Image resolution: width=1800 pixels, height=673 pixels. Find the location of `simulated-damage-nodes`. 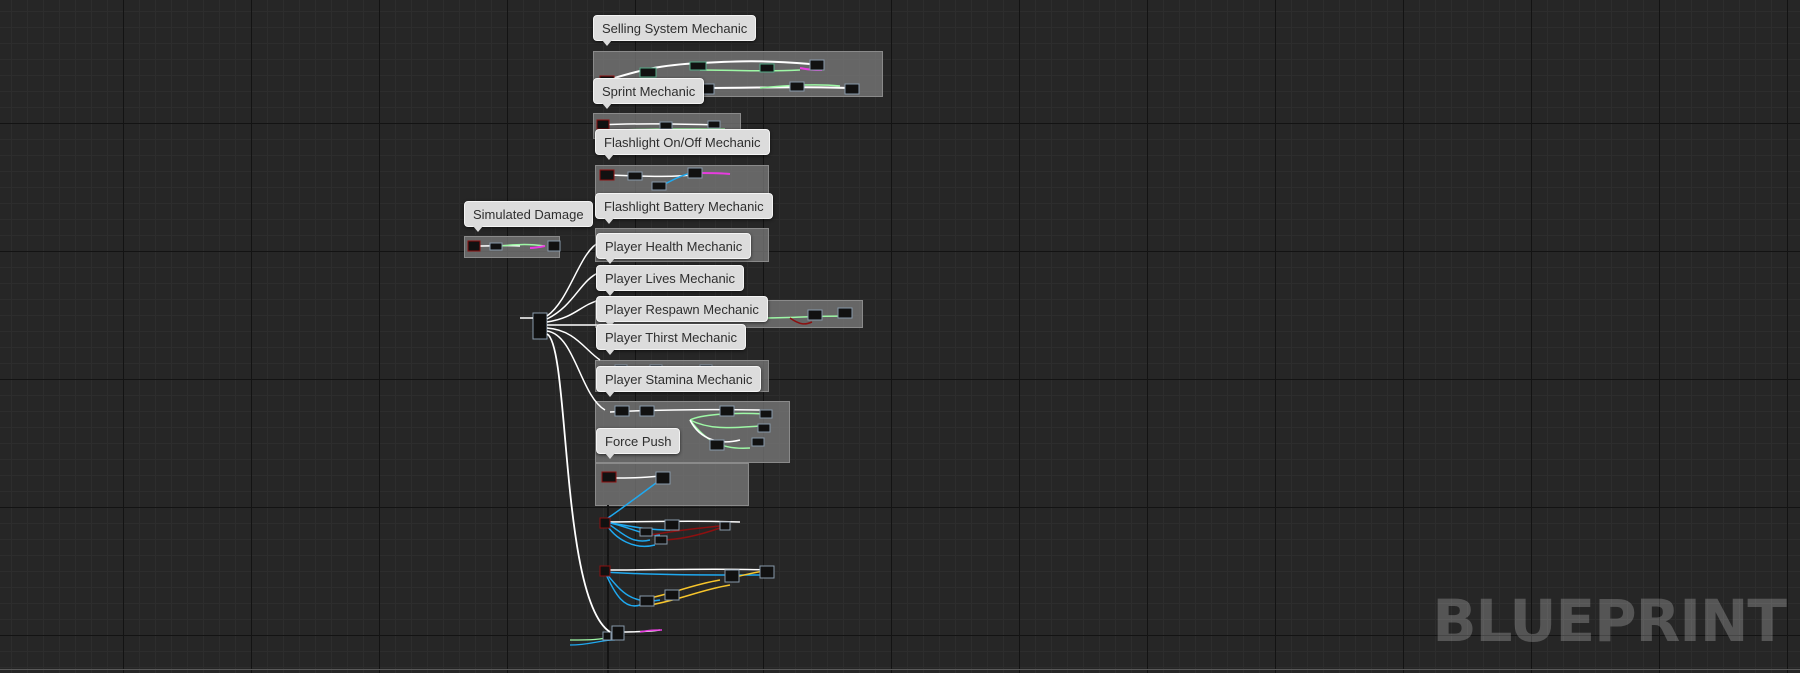

simulated-damage-nodes is located at coordinates (514, 246).